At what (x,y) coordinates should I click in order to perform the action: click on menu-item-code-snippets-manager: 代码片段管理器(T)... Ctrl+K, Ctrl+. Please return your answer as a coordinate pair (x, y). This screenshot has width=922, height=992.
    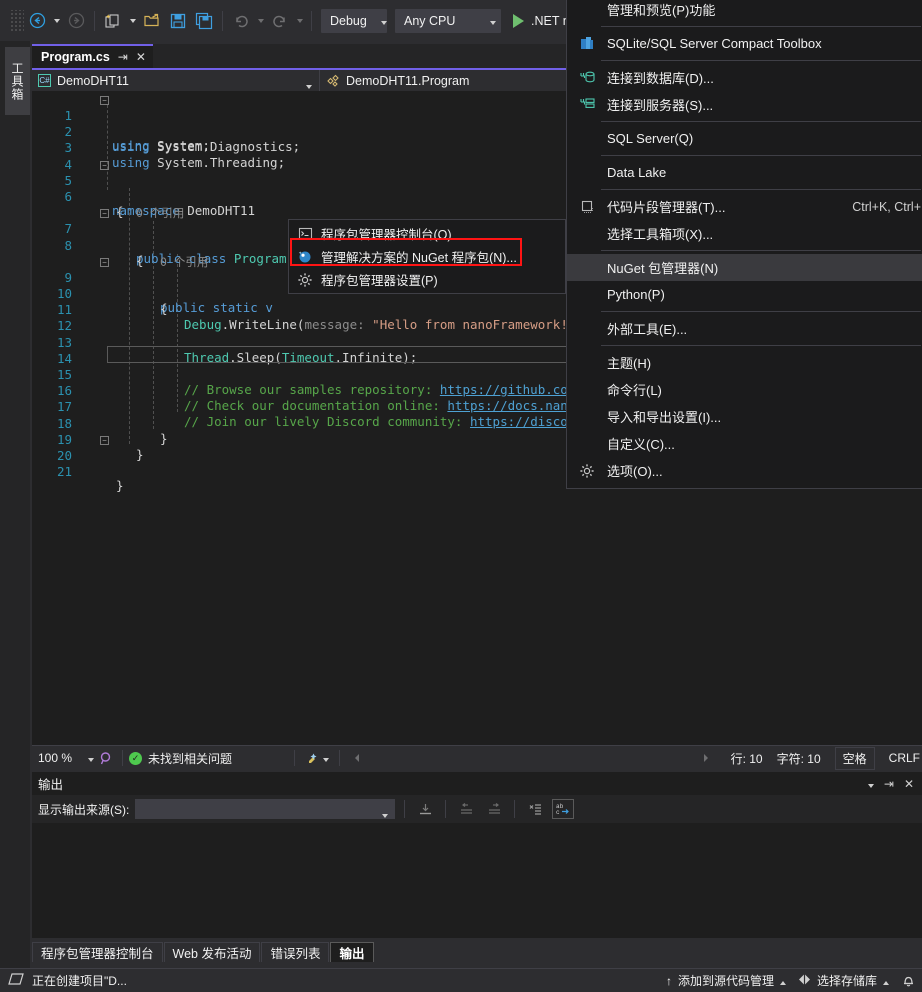
    Looking at the image, I should click on (744, 206).